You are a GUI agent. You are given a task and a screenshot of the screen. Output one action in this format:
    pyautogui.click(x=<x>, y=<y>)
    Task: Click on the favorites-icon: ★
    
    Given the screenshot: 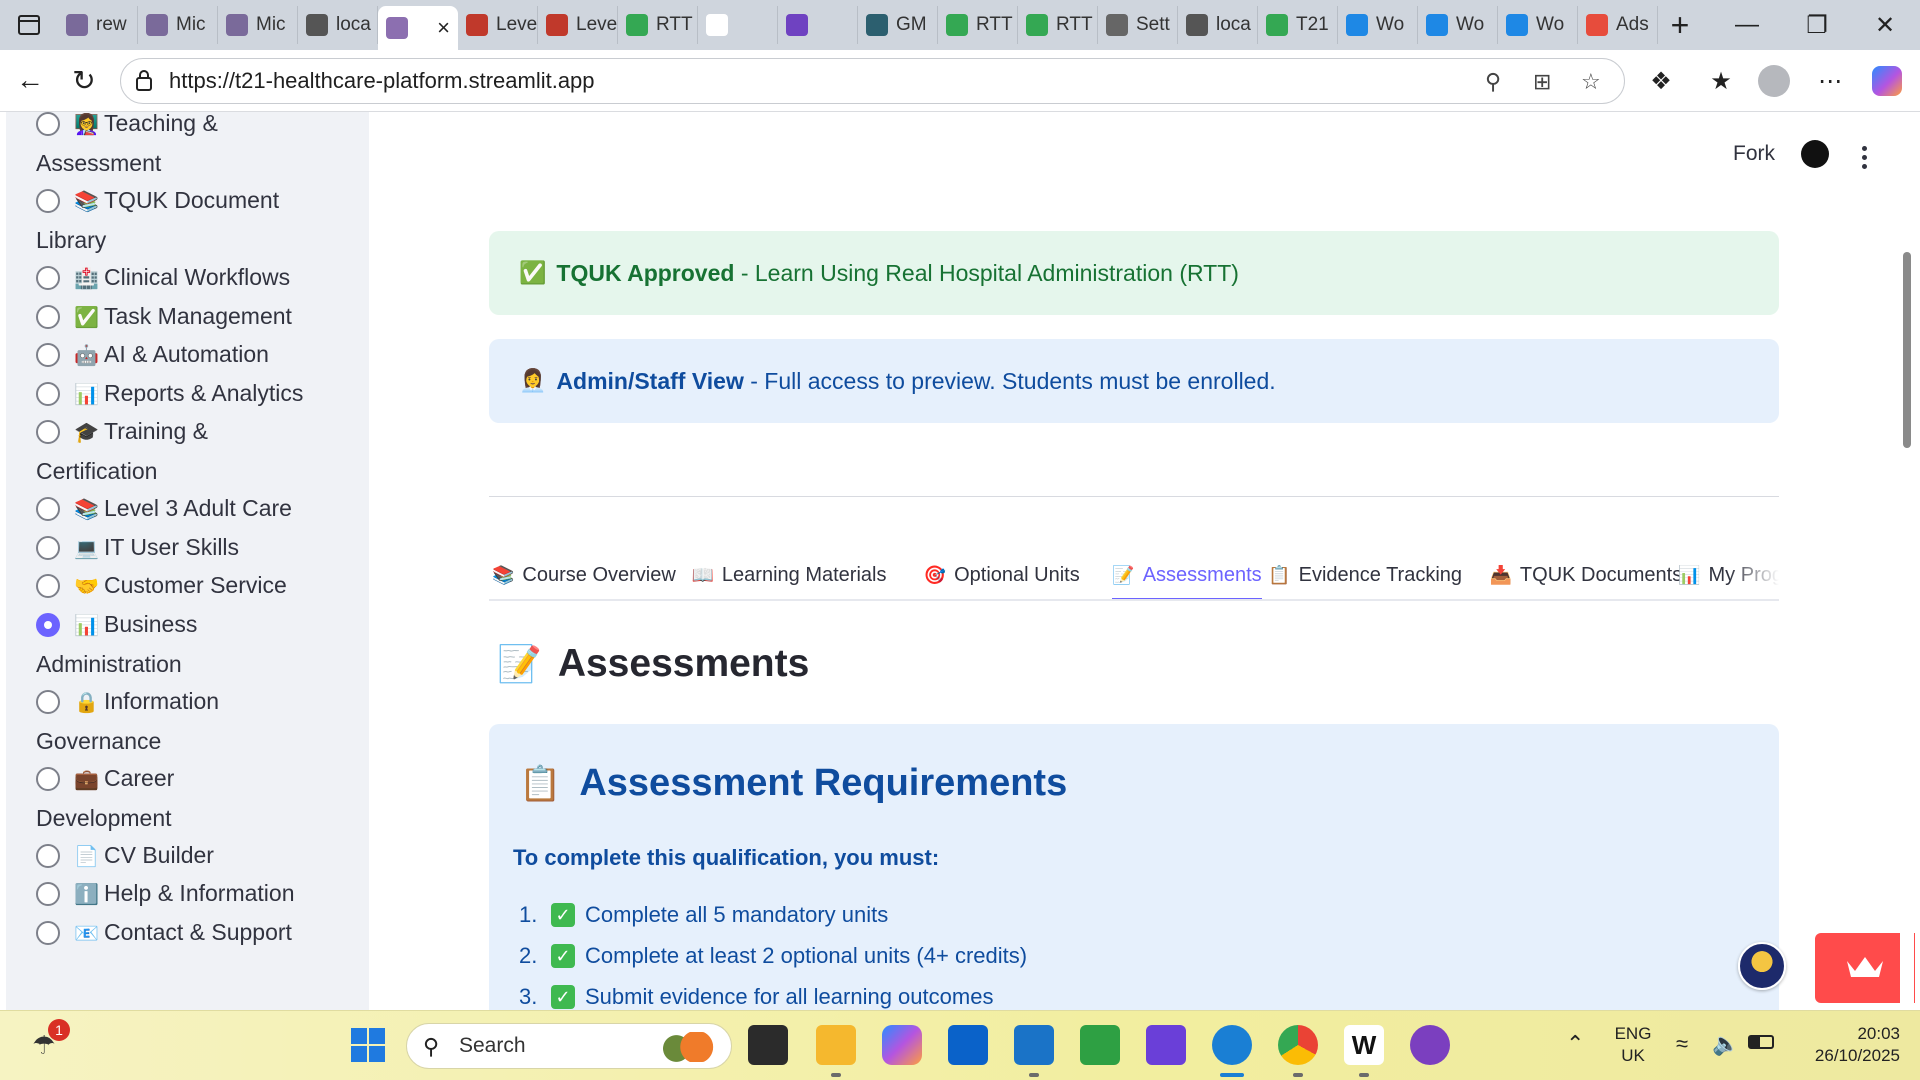 What is the action you would take?
    pyautogui.click(x=1721, y=81)
    